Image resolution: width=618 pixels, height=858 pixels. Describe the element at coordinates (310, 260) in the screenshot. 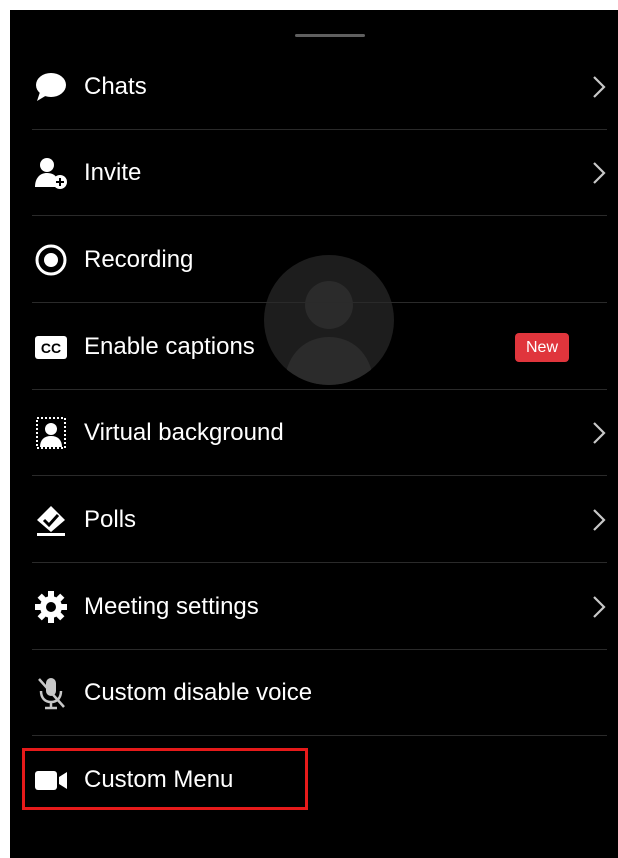

I see `menu-item-recording: Recording` at that location.